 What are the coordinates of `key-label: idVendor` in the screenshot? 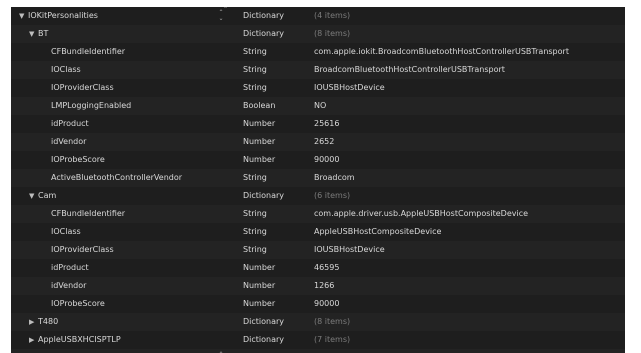 It's located at (69, 285).